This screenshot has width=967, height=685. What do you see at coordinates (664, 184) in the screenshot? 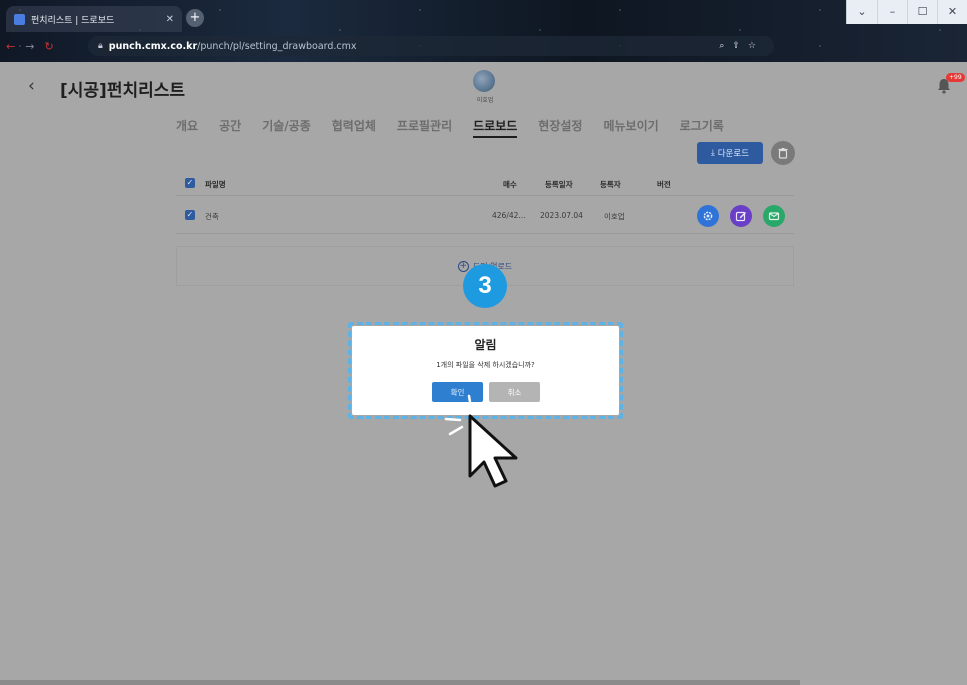
I see `header-version: 버전` at bounding box center [664, 184].